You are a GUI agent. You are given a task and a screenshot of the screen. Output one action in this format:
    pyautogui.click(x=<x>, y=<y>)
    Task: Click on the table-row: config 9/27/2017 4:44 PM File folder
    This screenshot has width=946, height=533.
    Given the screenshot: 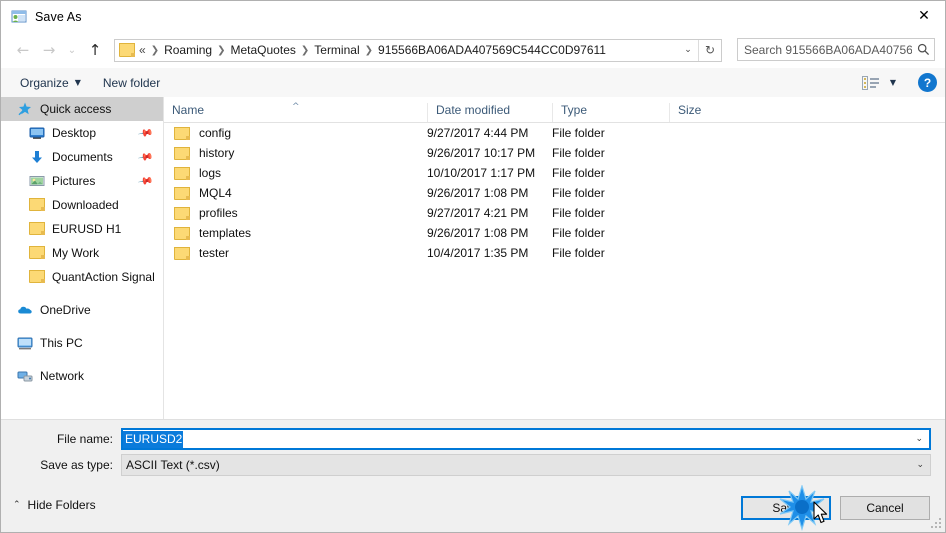 What is the action you would take?
    pyautogui.click(x=554, y=133)
    